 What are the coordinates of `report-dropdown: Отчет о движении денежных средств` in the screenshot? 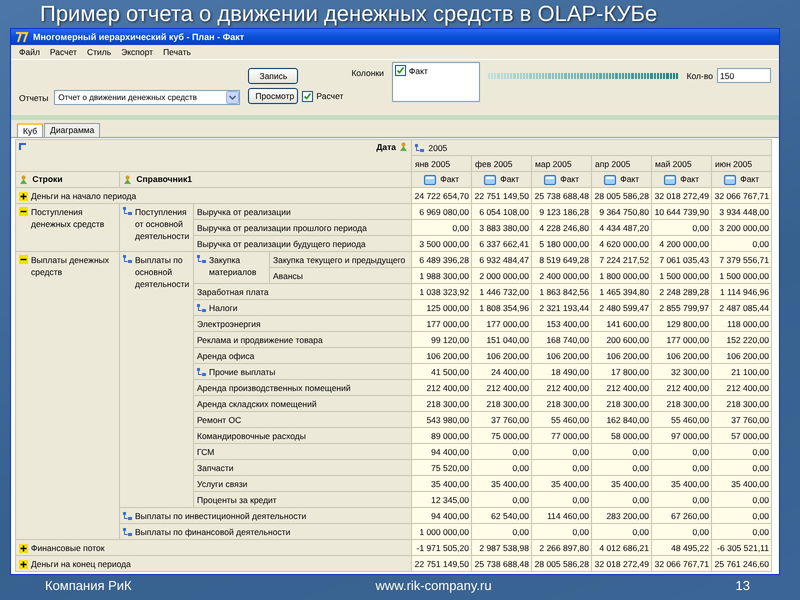 It's located at (147, 97).